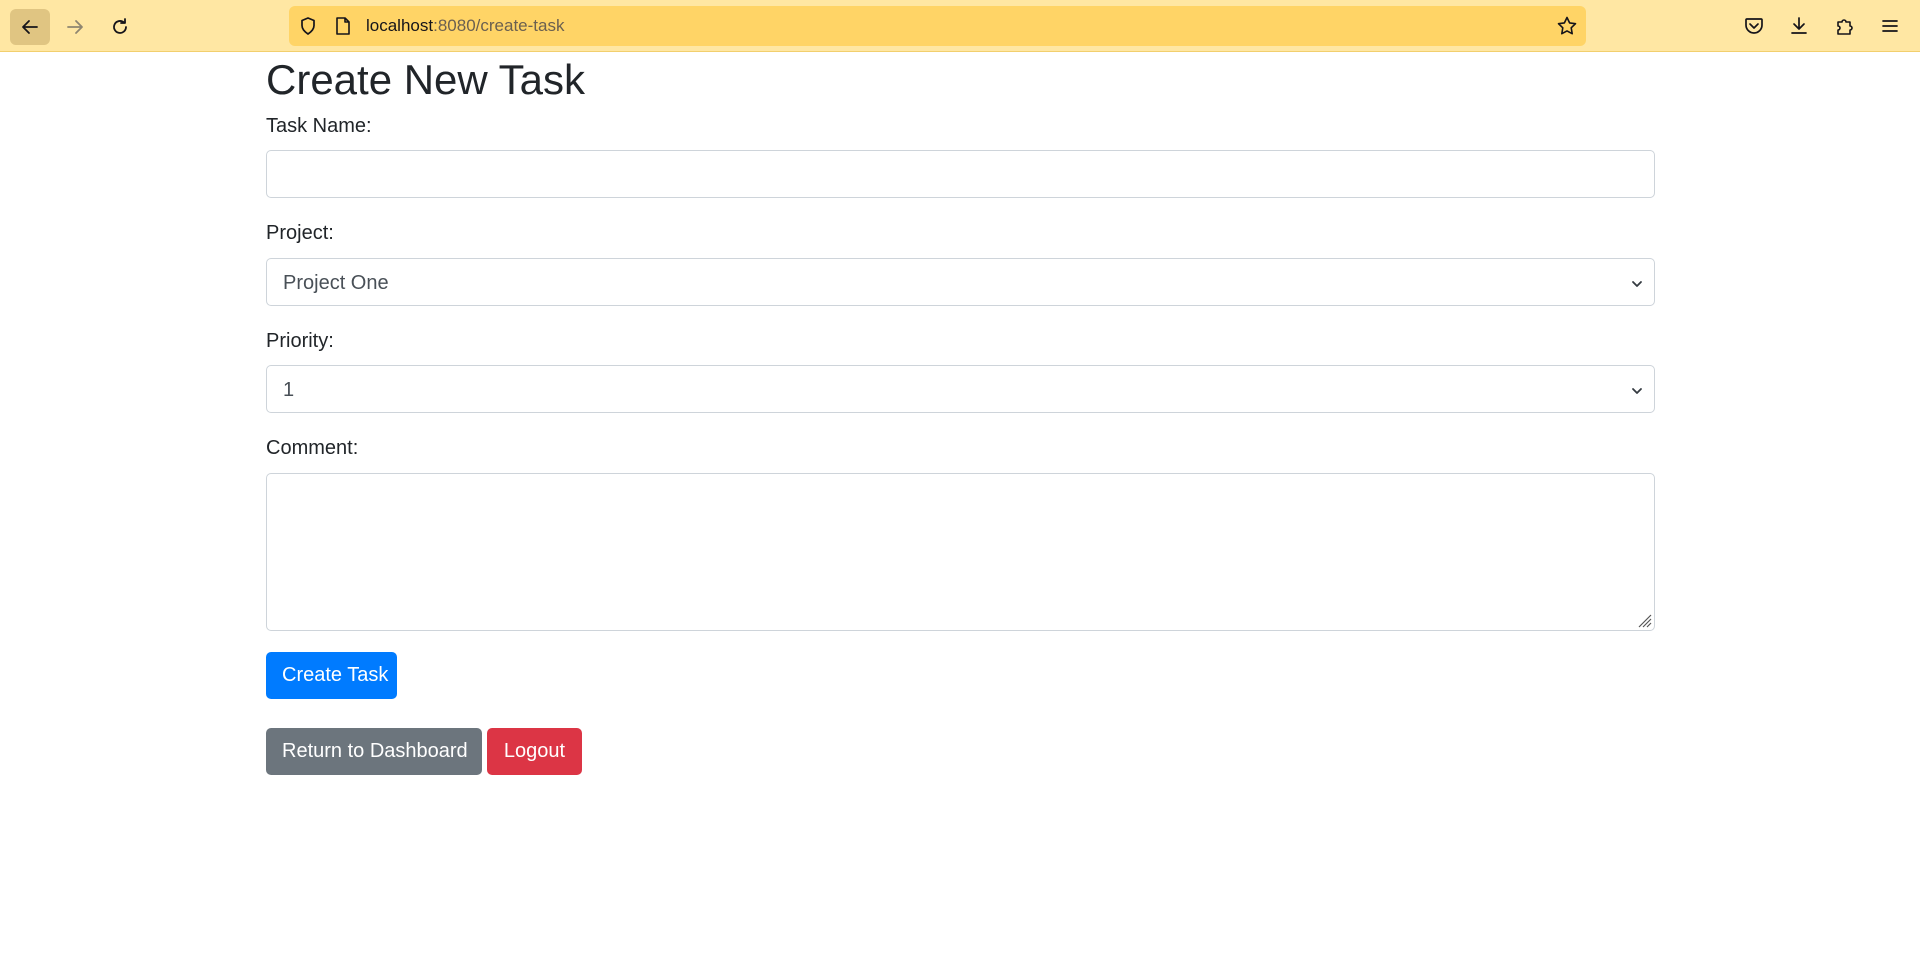 Image resolution: width=1920 pixels, height=977 pixels. What do you see at coordinates (960, 389) in the screenshot?
I see `priority-select: 1` at bounding box center [960, 389].